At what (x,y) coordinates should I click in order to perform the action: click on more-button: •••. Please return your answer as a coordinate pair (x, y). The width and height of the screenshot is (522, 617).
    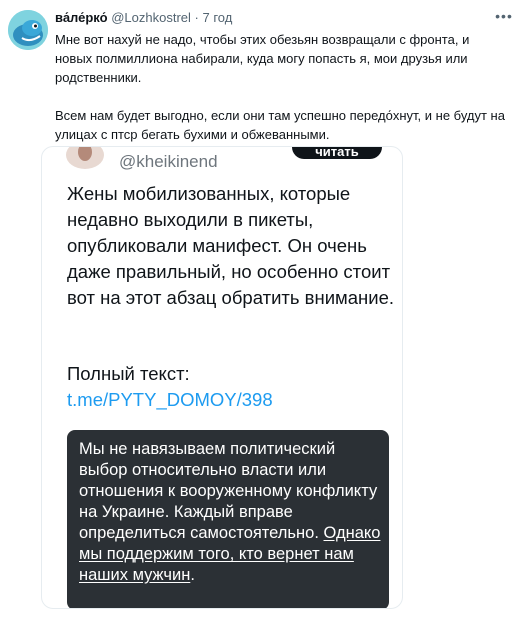
    Looking at the image, I should click on (504, 16).